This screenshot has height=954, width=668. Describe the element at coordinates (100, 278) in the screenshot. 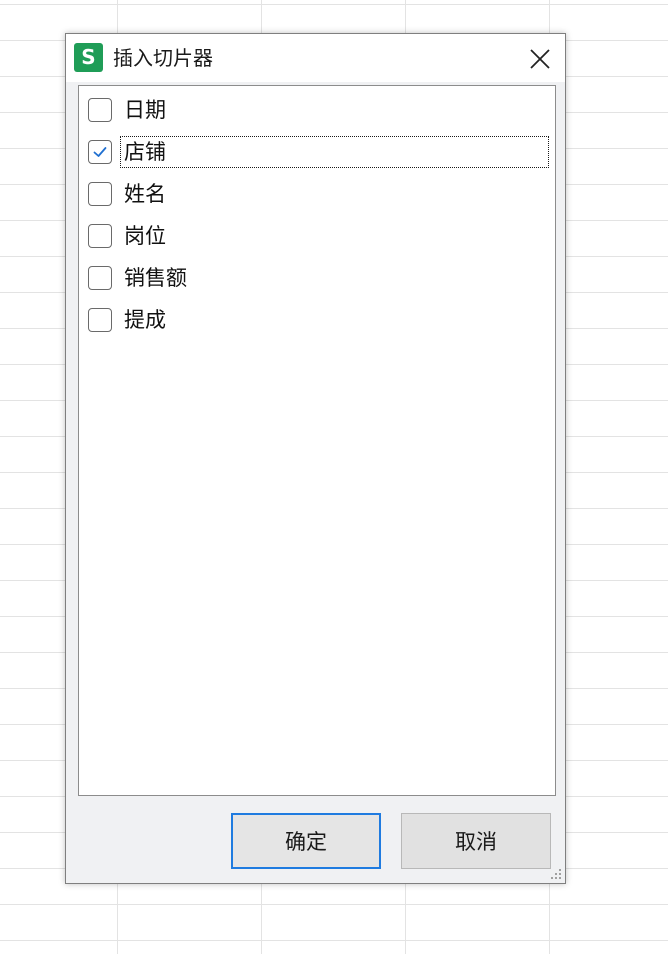

I see `checkbox-sales` at that location.